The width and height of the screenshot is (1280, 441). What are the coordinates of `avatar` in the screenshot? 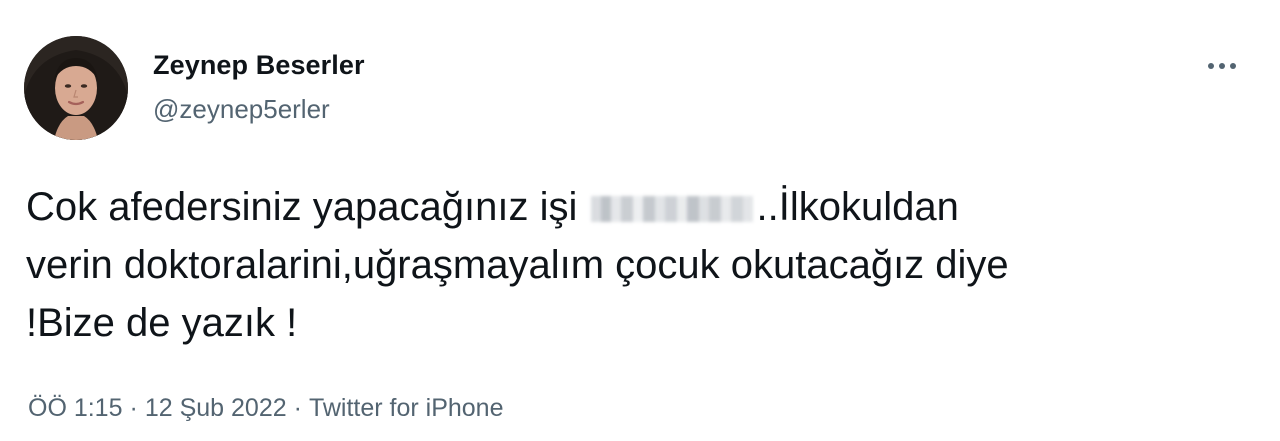 It's located at (76, 88).